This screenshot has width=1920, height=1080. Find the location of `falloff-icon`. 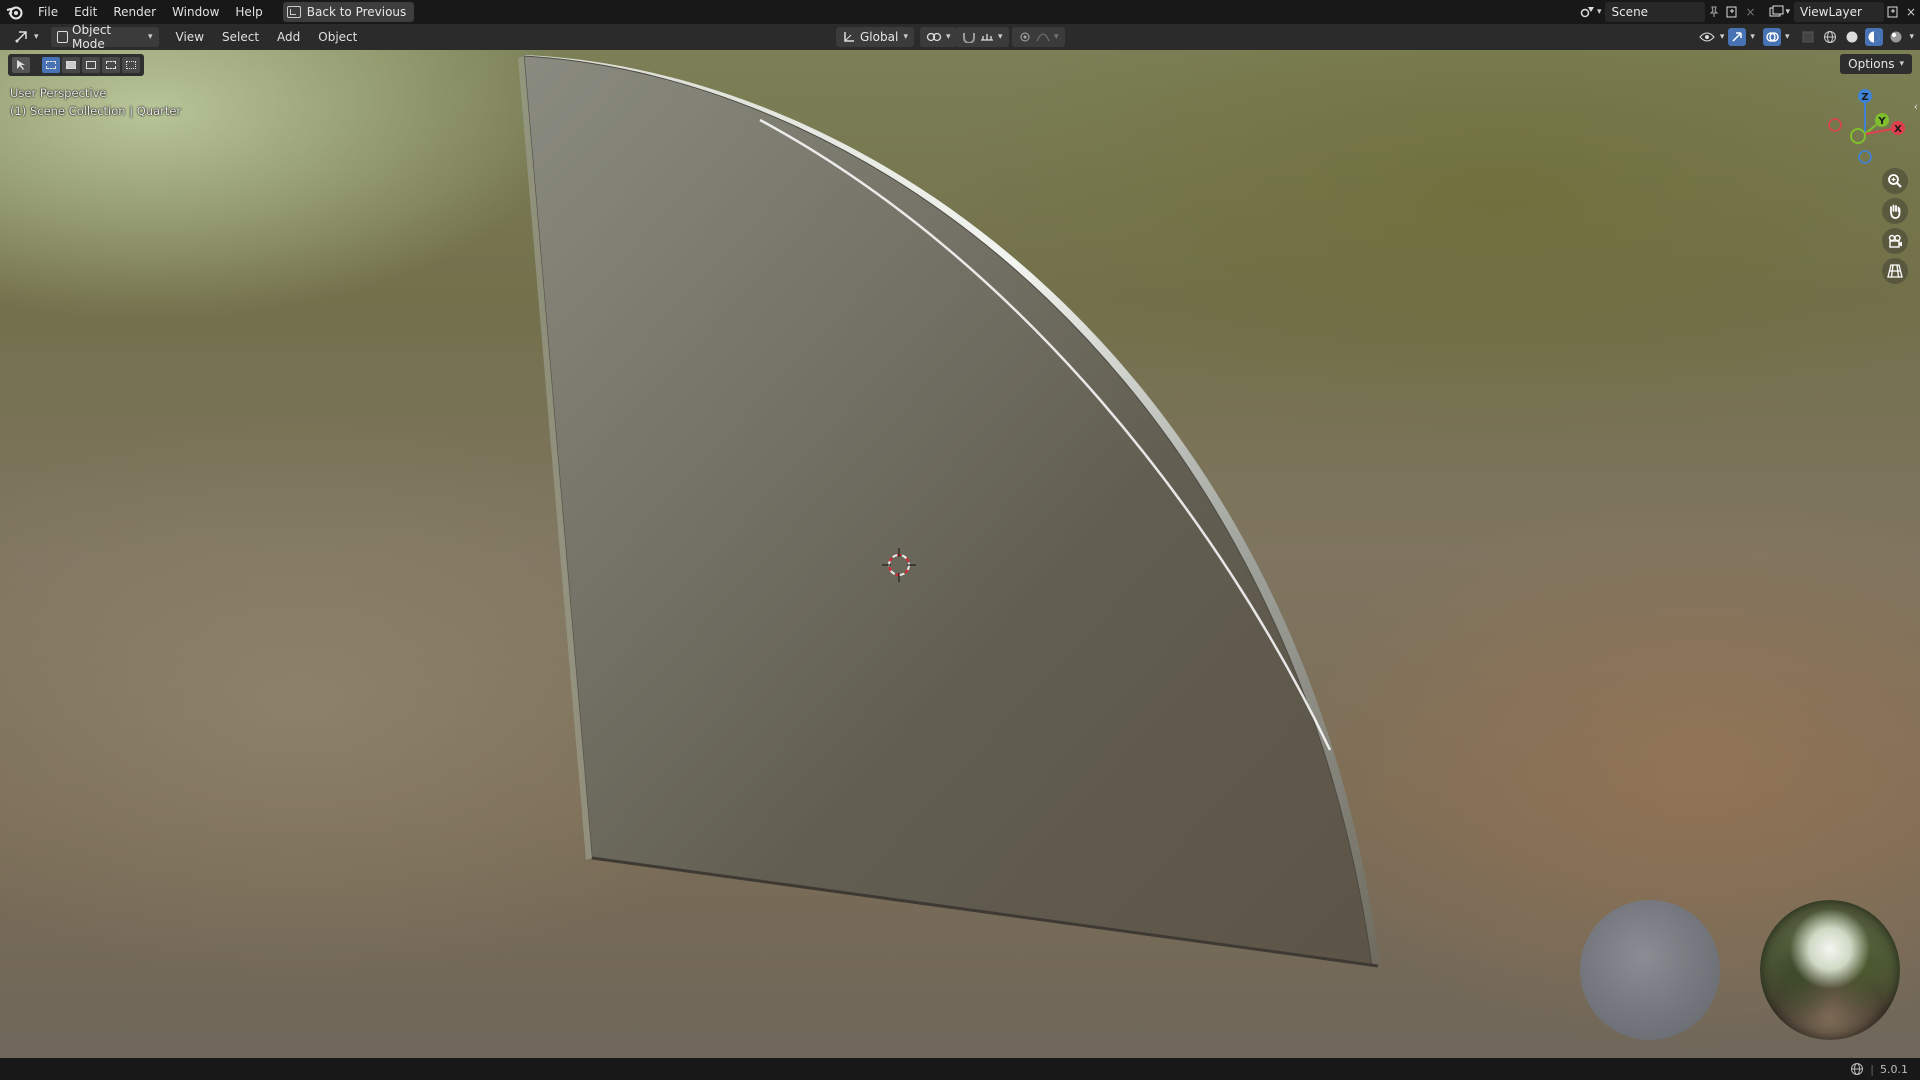

falloff-icon is located at coordinates (1043, 37).